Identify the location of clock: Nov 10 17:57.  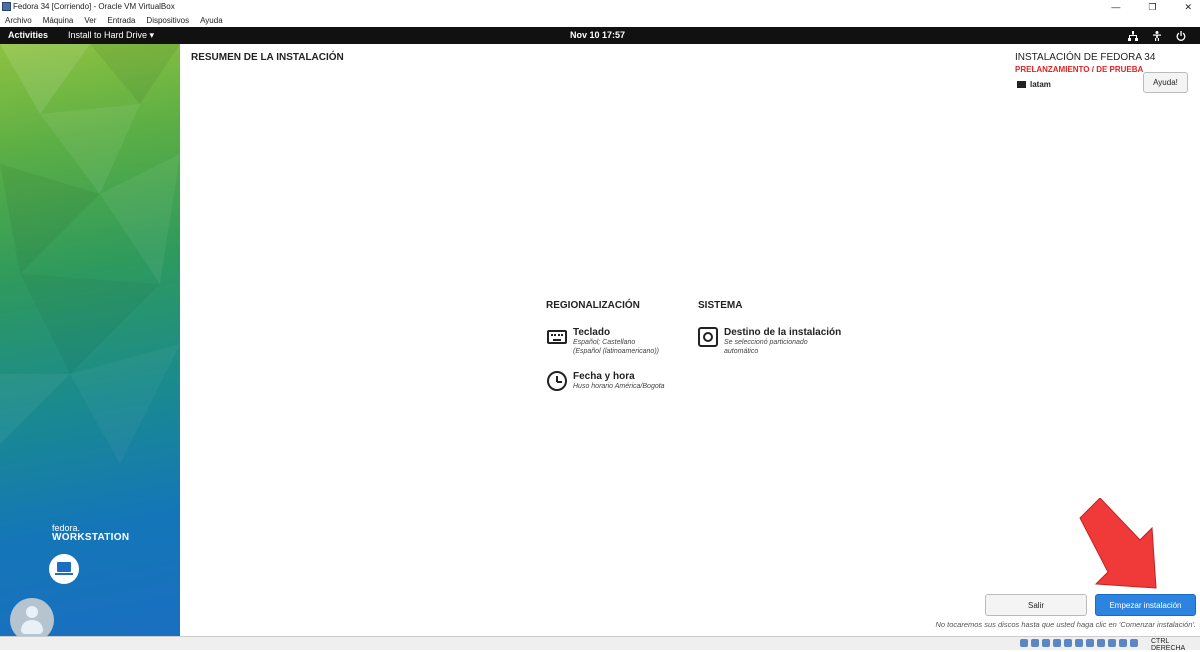
(597, 35).